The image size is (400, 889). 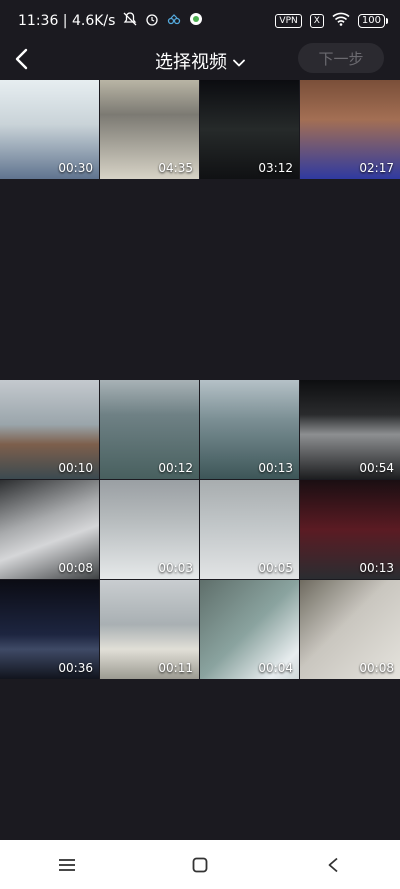 I want to click on video-duration: 00:36, so click(x=75, y=668).